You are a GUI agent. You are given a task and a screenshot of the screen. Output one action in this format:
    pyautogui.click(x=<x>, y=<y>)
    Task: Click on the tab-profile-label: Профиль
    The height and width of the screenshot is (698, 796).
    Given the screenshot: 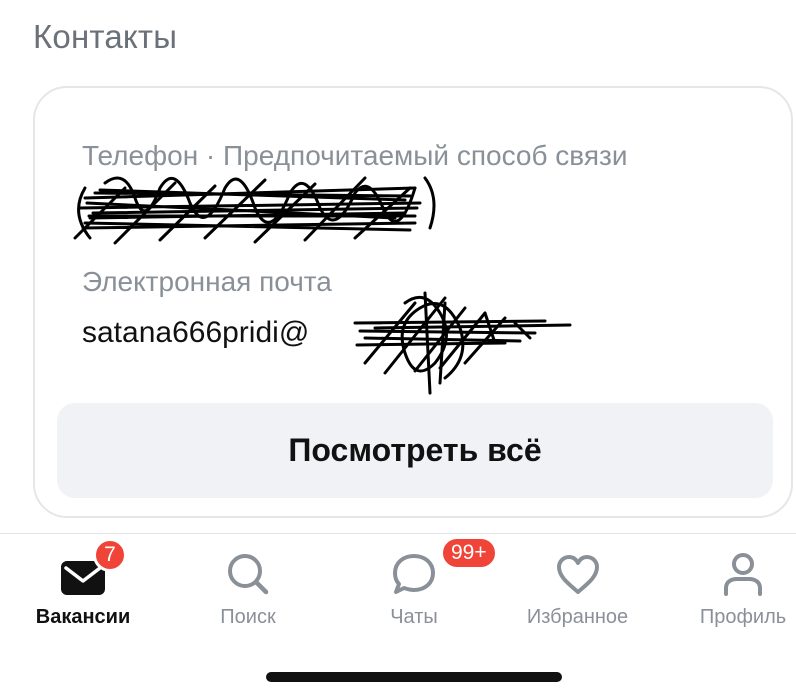 What is the action you would take?
    pyautogui.click(x=743, y=617)
    